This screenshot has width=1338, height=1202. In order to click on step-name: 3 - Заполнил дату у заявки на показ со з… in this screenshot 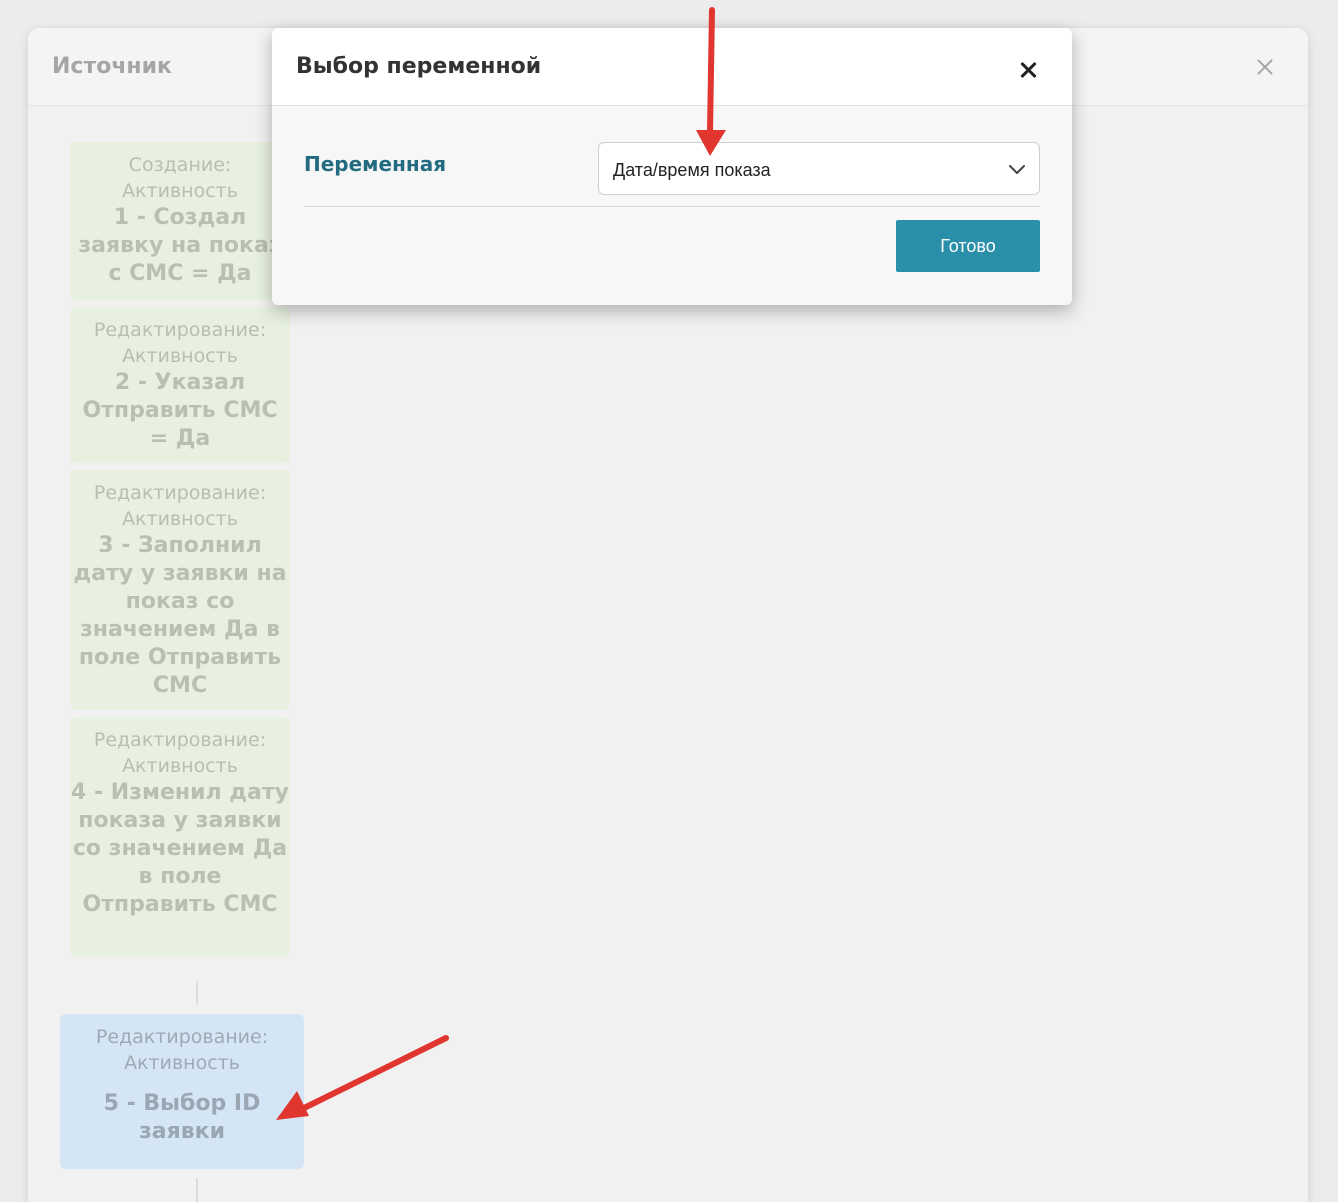, I will do `click(180, 615)`.